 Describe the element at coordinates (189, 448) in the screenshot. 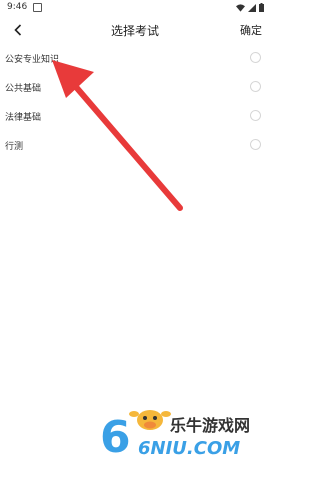

I see `watermark-domain: 6NIU.COM` at that location.